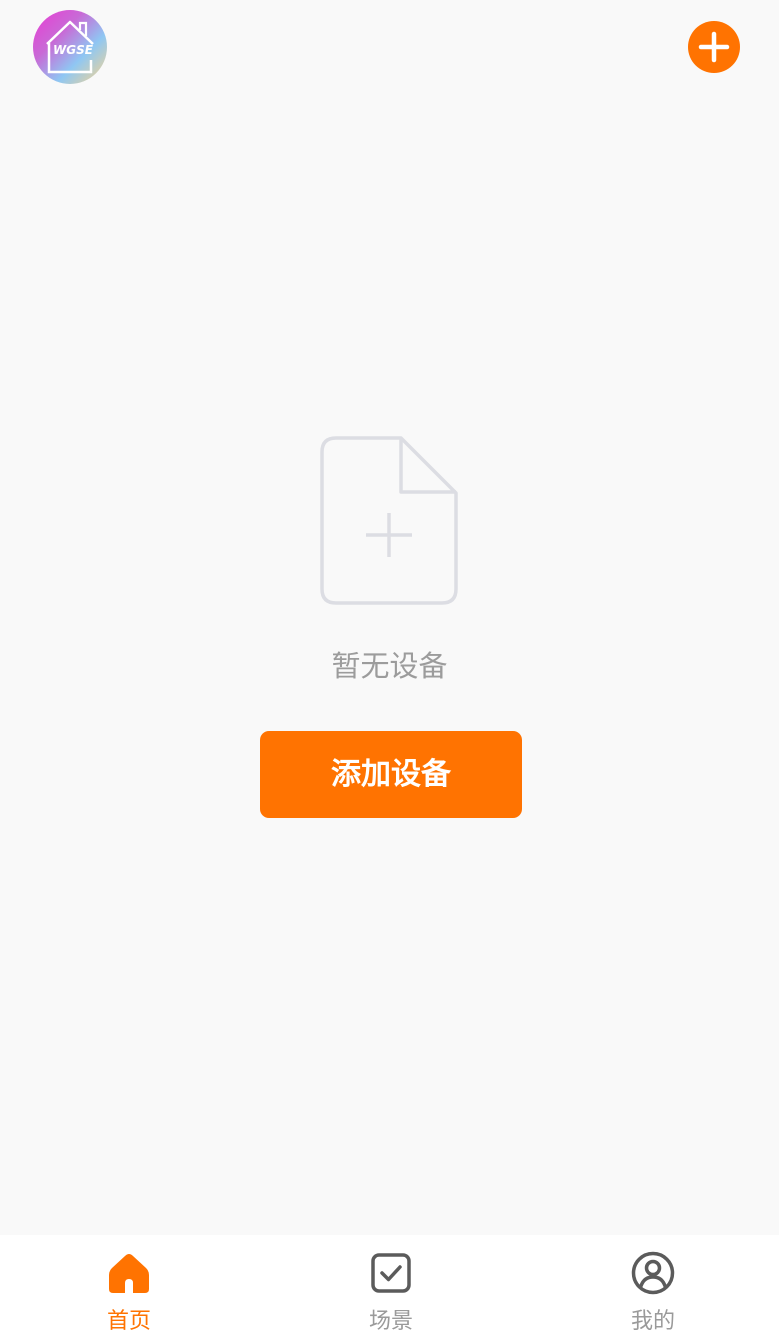 This screenshot has height=1337, width=779. I want to click on add-device-top-button, so click(714, 47).